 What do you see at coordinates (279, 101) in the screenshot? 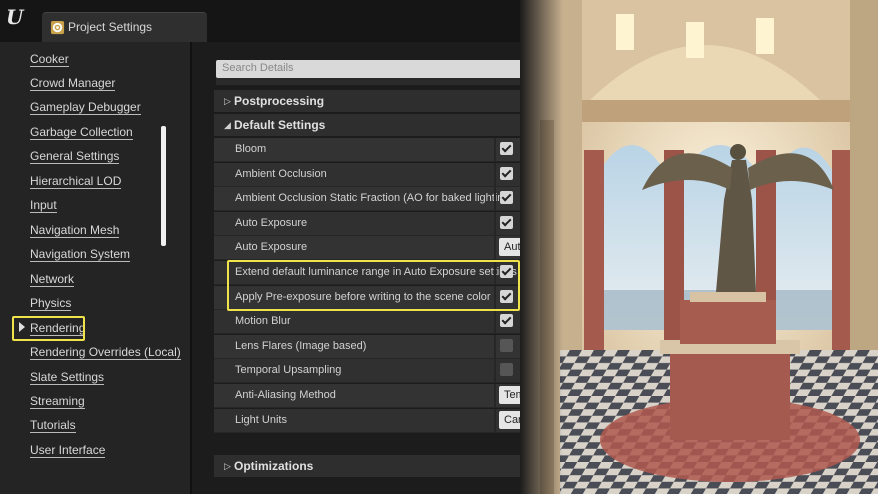
I see `section-label: Postprocessing` at bounding box center [279, 101].